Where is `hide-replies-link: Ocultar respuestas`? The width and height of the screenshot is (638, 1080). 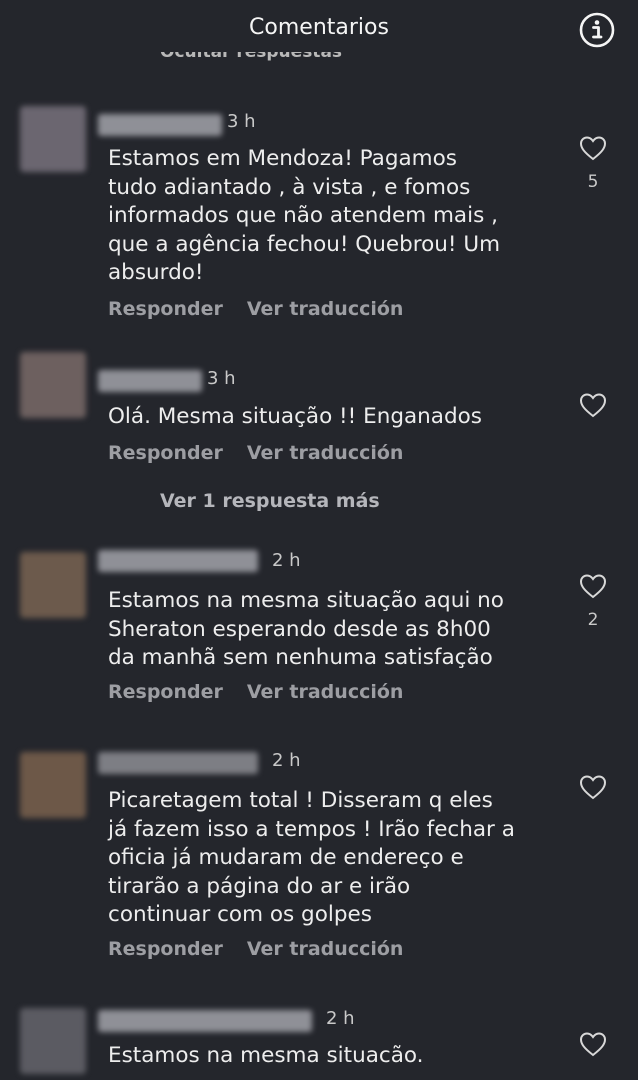
hide-replies-link: Ocultar respuestas is located at coordinates (251, 62).